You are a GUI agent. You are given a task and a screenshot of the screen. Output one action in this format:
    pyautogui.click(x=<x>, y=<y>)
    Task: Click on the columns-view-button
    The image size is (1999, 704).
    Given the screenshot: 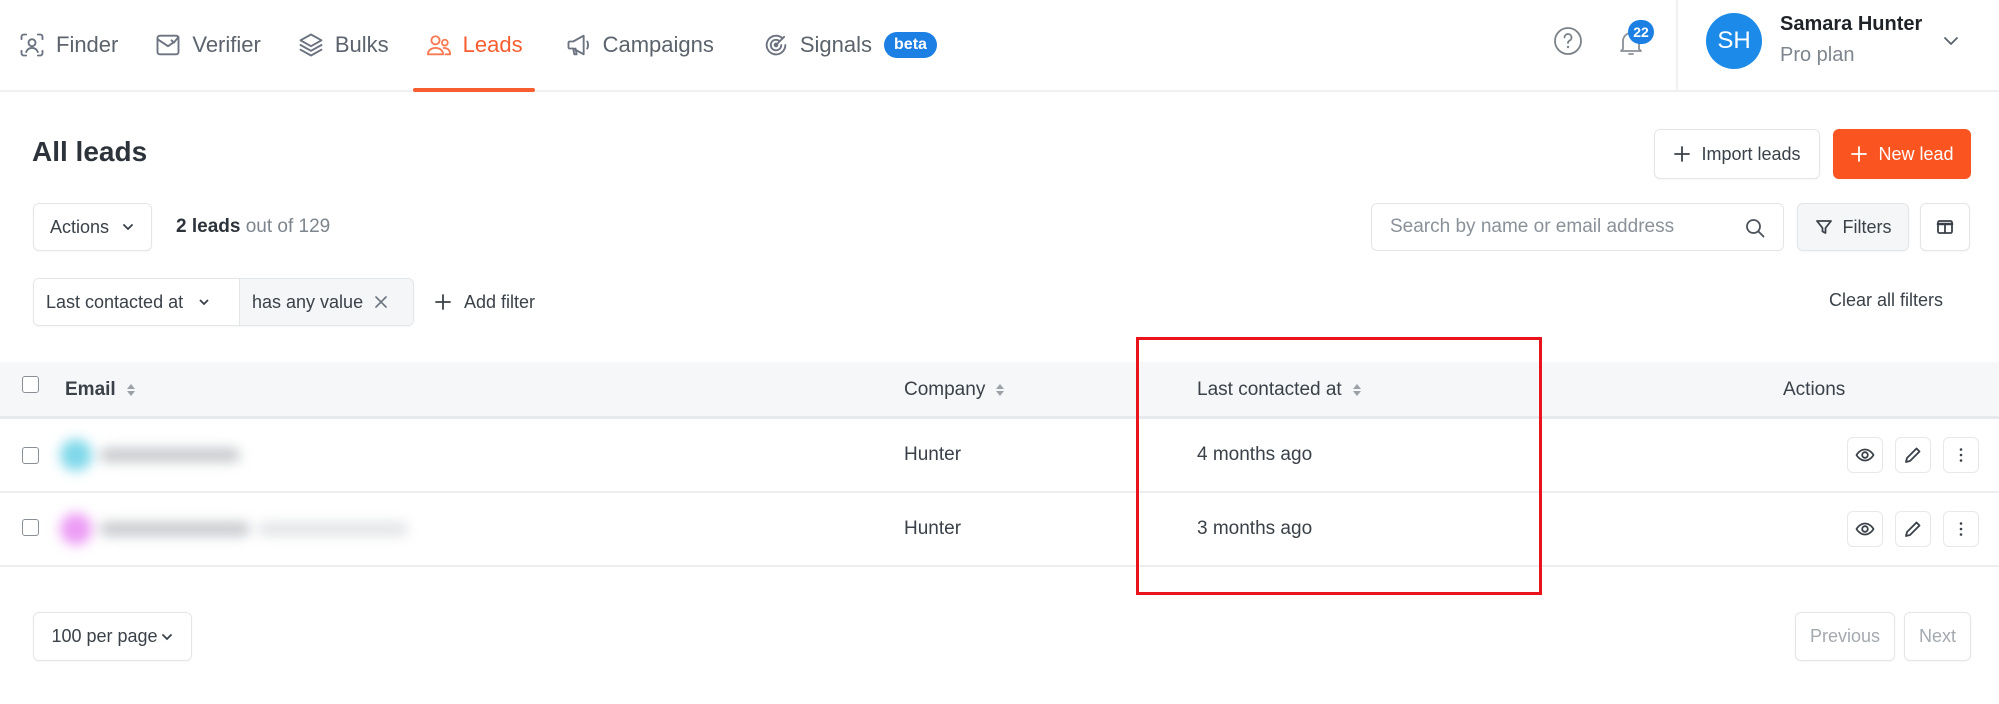 What is the action you would take?
    pyautogui.click(x=1945, y=227)
    